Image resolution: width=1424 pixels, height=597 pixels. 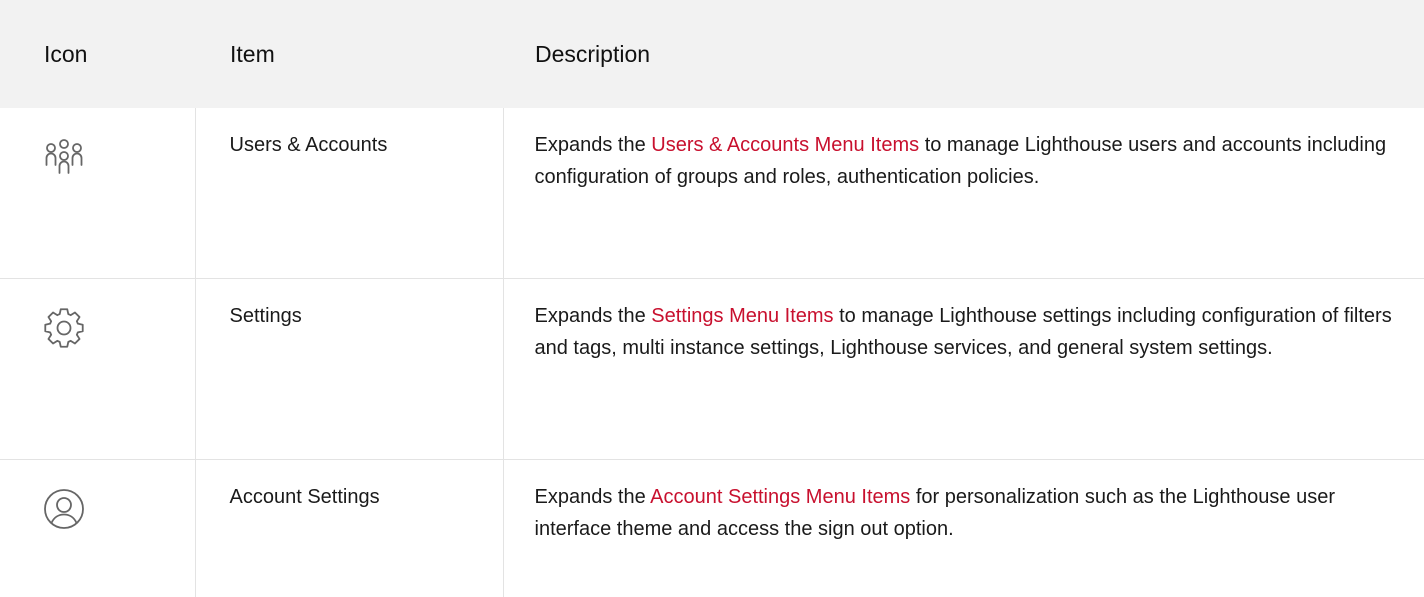 I want to click on item-users-accounts: Users & Accounts, so click(x=348, y=193).